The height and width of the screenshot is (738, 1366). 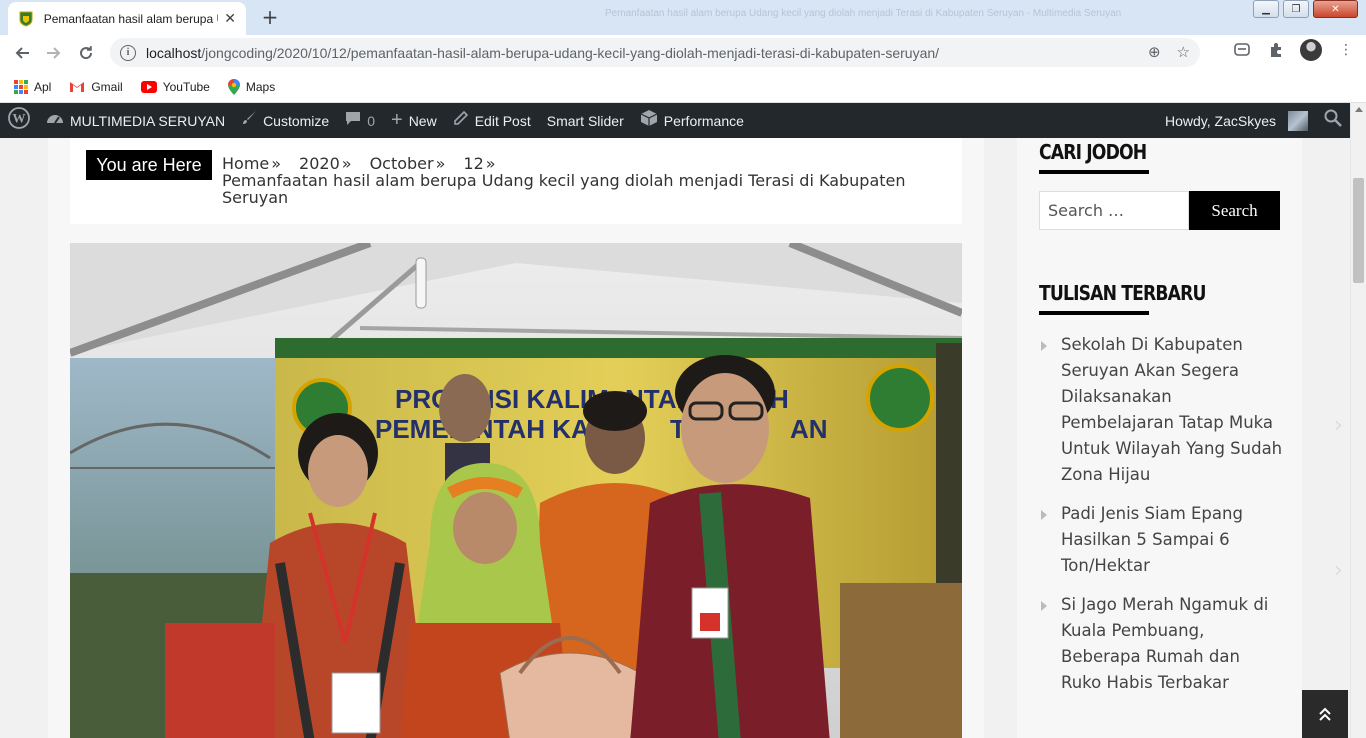 I want to click on comments-link: 0, so click(x=360, y=120).